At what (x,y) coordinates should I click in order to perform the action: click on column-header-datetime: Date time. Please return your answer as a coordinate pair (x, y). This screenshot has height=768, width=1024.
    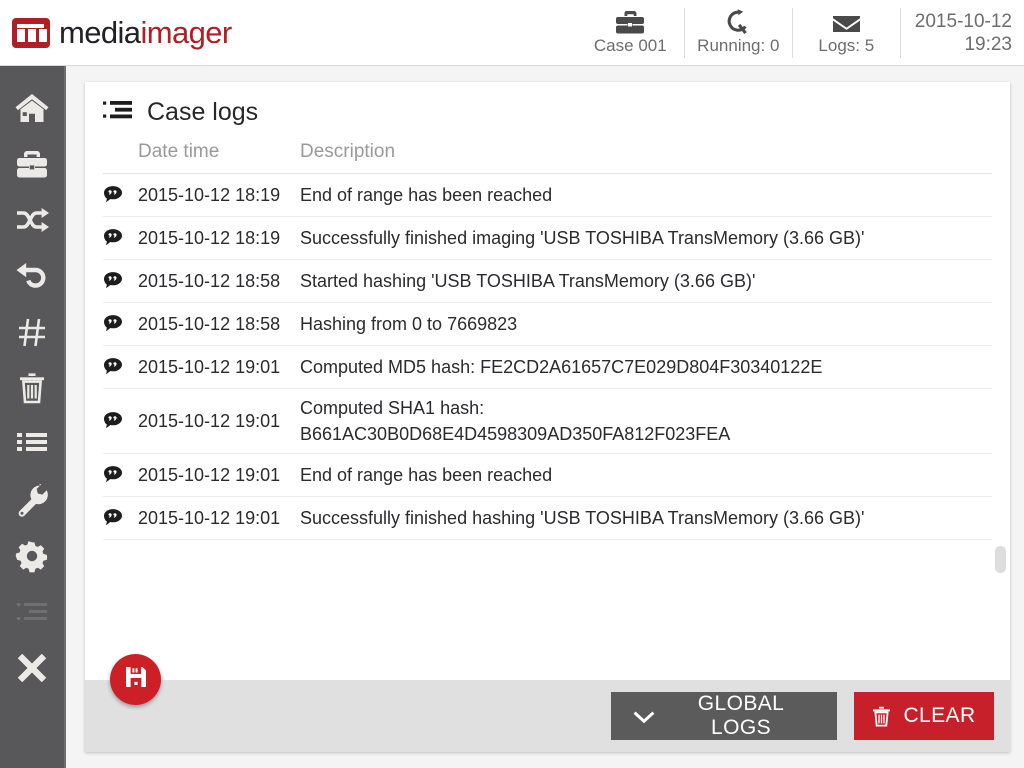
    Looking at the image, I should click on (179, 151).